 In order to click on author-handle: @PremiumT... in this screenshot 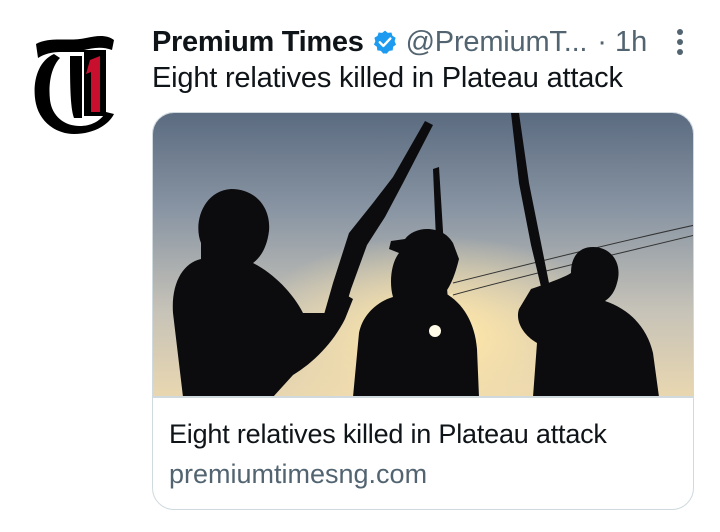, I will do `click(497, 42)`.